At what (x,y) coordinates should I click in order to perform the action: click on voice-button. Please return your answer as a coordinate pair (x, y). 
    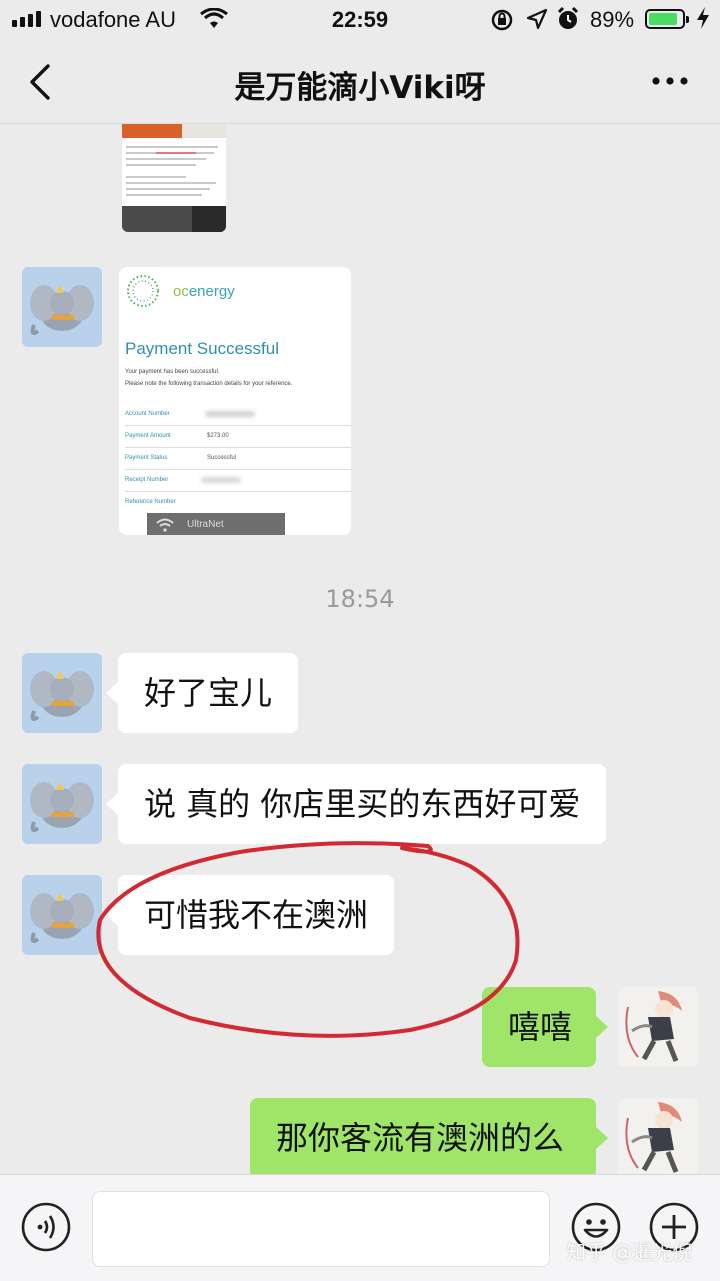
    Looking at the image, I should click on (46, 1227).